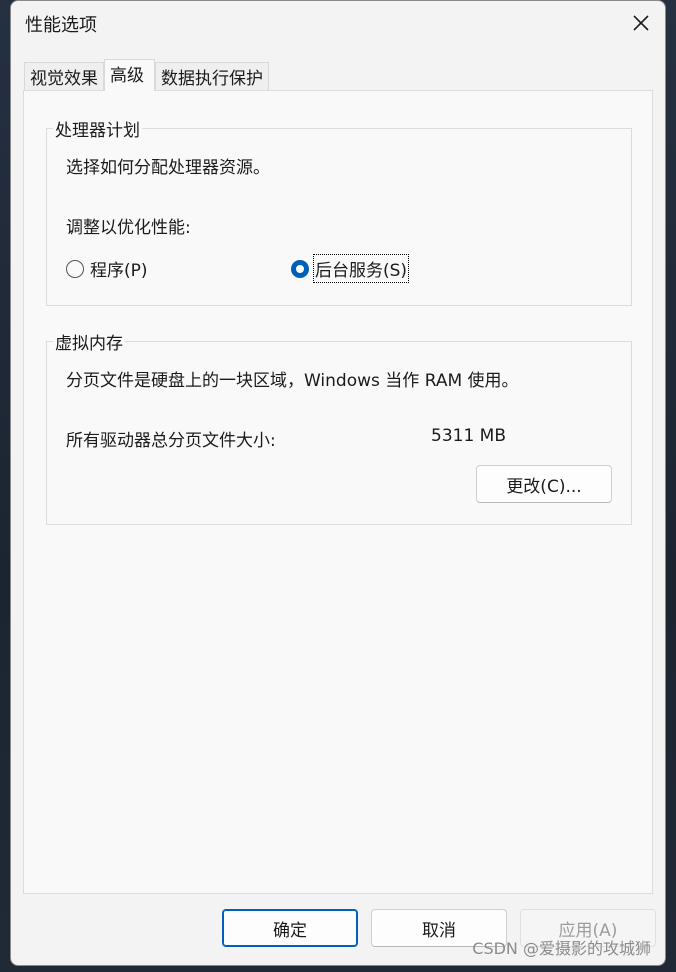  I want to click on ok-button: 确定, so click(290, 928).